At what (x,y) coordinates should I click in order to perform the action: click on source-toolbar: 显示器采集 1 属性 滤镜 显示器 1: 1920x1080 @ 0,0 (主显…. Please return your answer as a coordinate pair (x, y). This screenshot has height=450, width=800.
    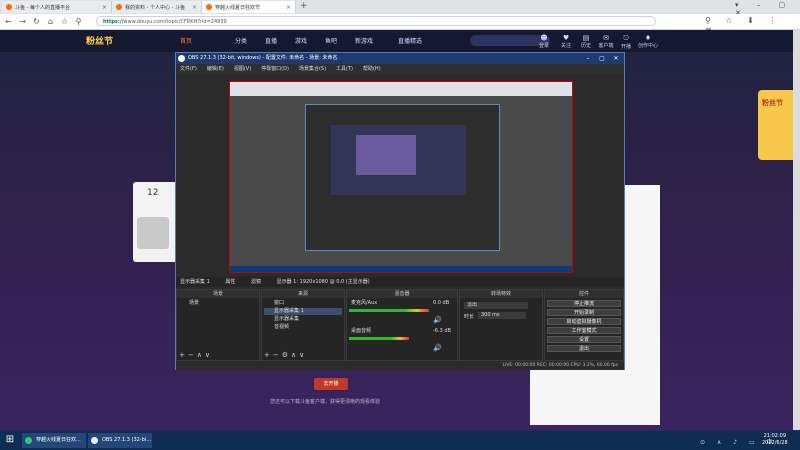
    Looking at the image, I should click on (400, 282).